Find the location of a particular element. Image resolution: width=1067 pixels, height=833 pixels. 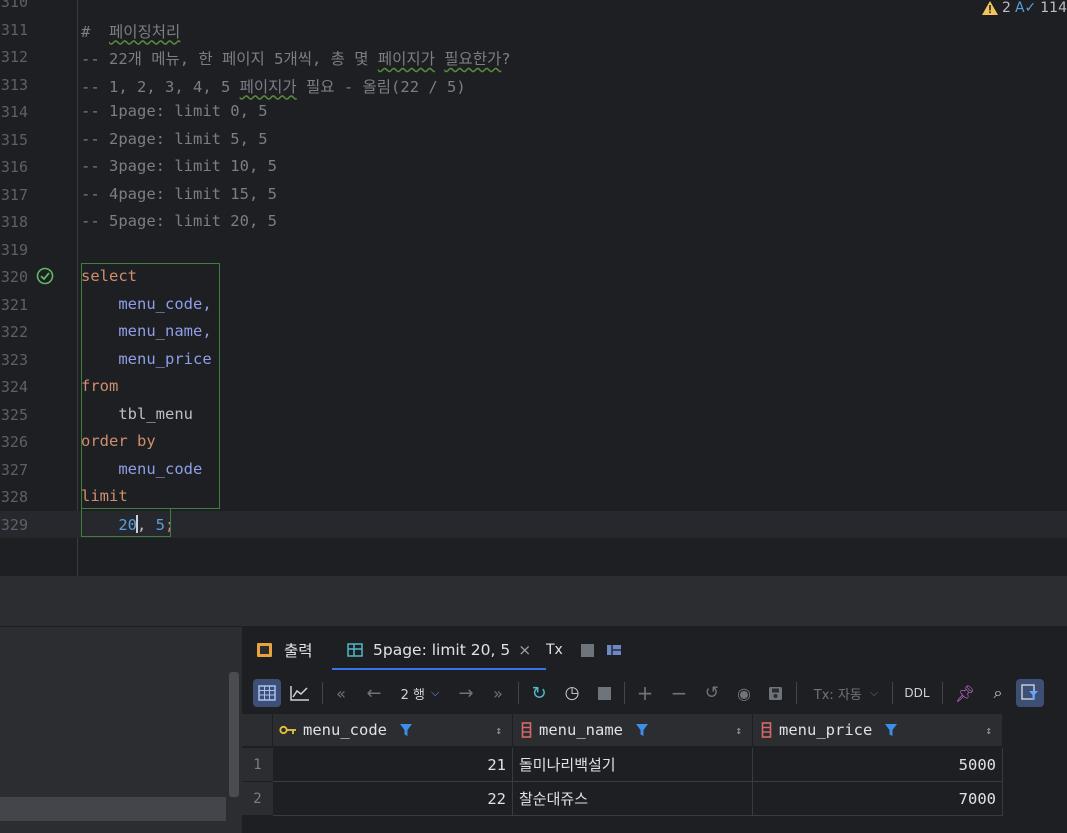

ddl-button: DDL is located at coordinates (917, 693).